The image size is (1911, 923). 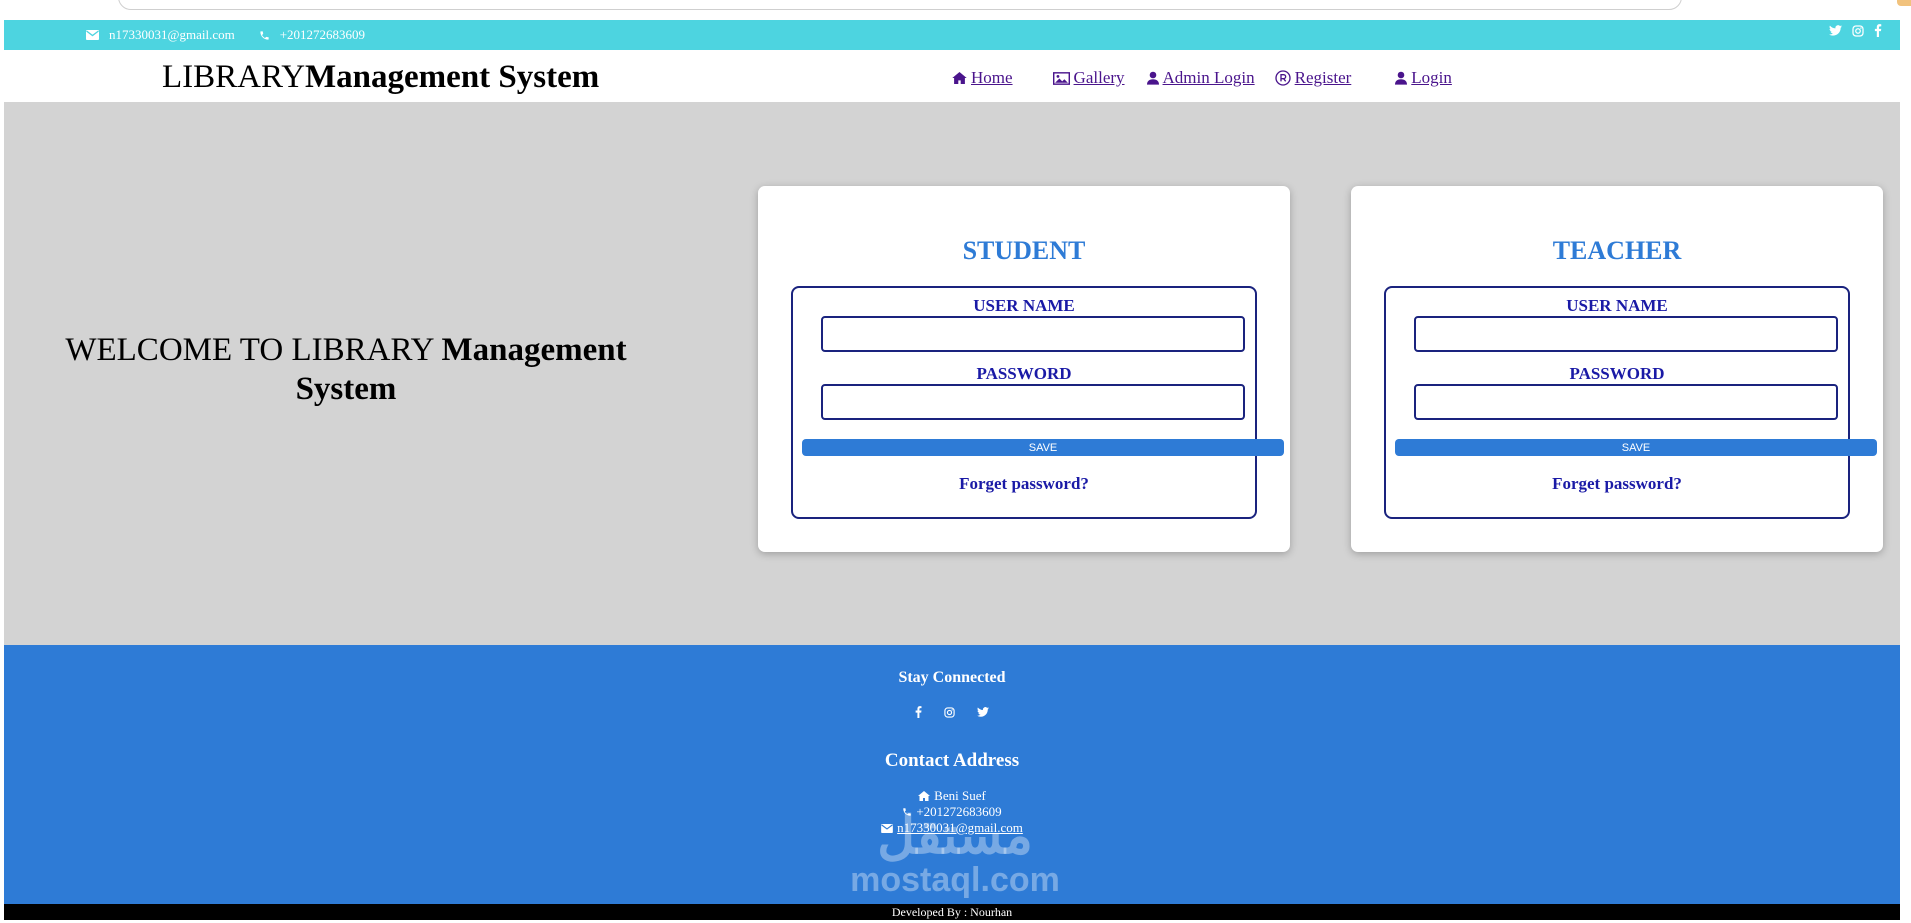 I want to click on student-forgot-password-link: Forget password?, so click(x=1024, y=484).